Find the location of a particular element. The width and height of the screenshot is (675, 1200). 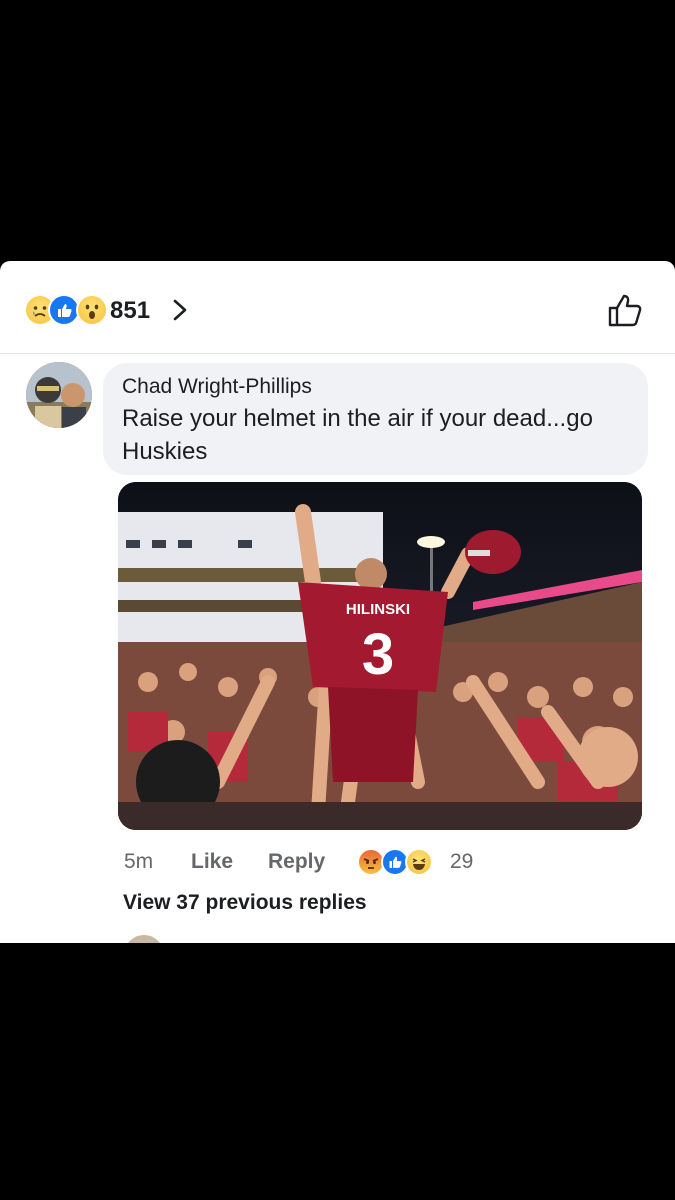

jersey-number-text: 3 is located at coordinates (378, 654).